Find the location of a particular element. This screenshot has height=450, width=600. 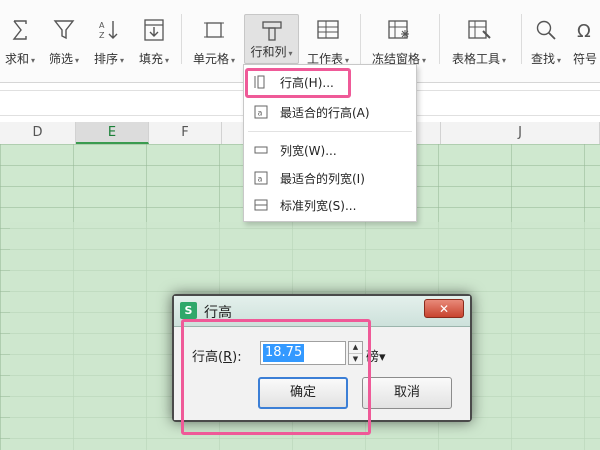

table-tools-label: 表格工具 is located at coordinates (475, 59).